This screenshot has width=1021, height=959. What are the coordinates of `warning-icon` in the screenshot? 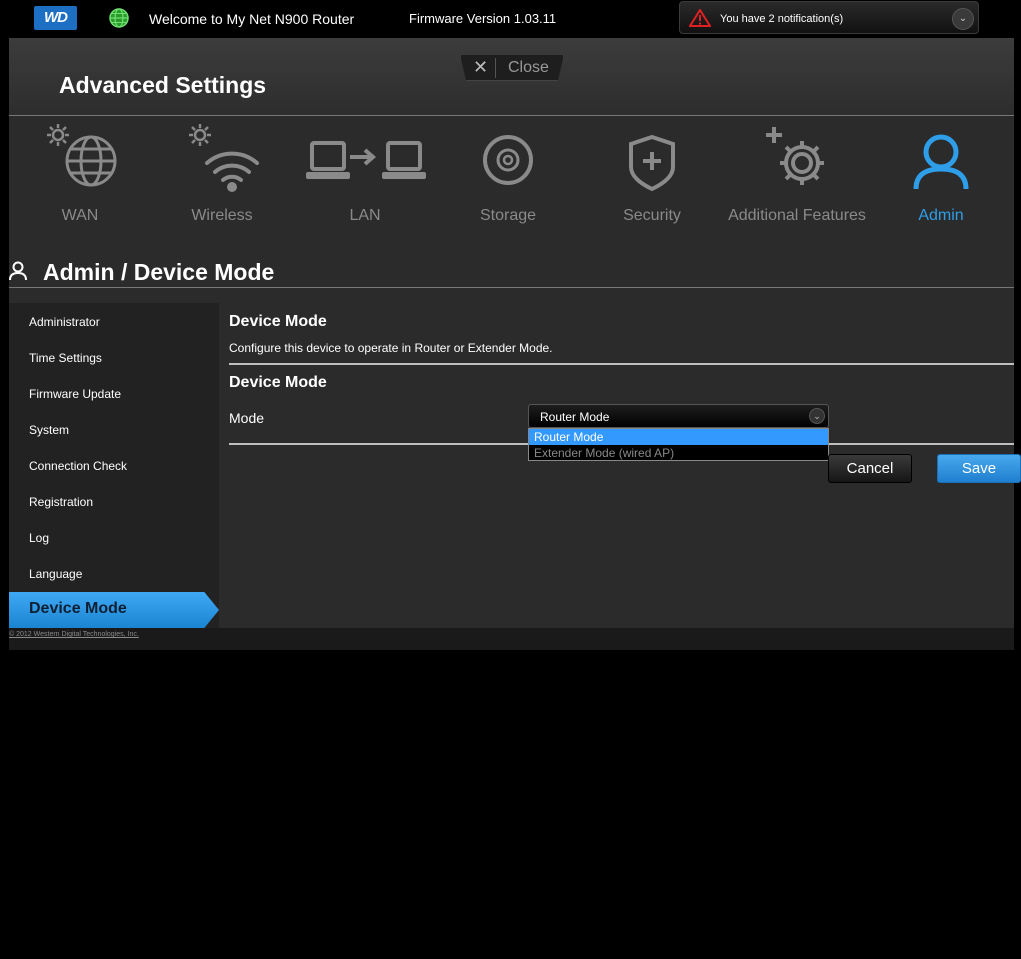 It's located at (700, 18).